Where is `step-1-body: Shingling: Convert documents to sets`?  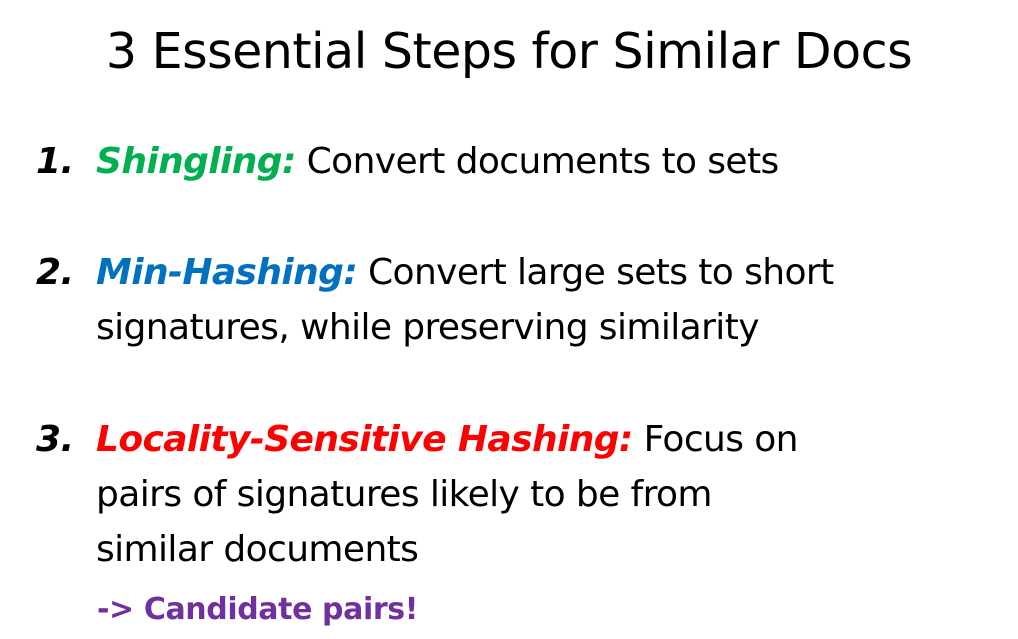 step-1-body: Shingling: Convert documents to sets is located at coordinates (437, 161).